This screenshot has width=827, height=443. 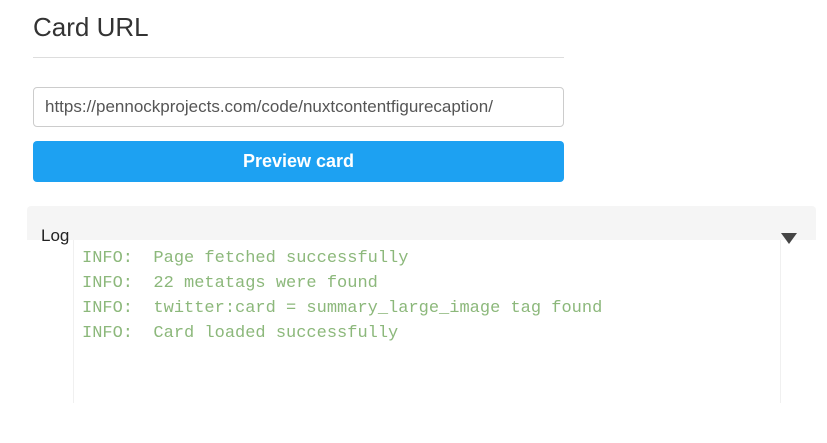 What do you see at coordinates (245, 258) in the screenshot?
I see `log-line: INFO: Page fetched successfully` at bounding box center [245, 258].